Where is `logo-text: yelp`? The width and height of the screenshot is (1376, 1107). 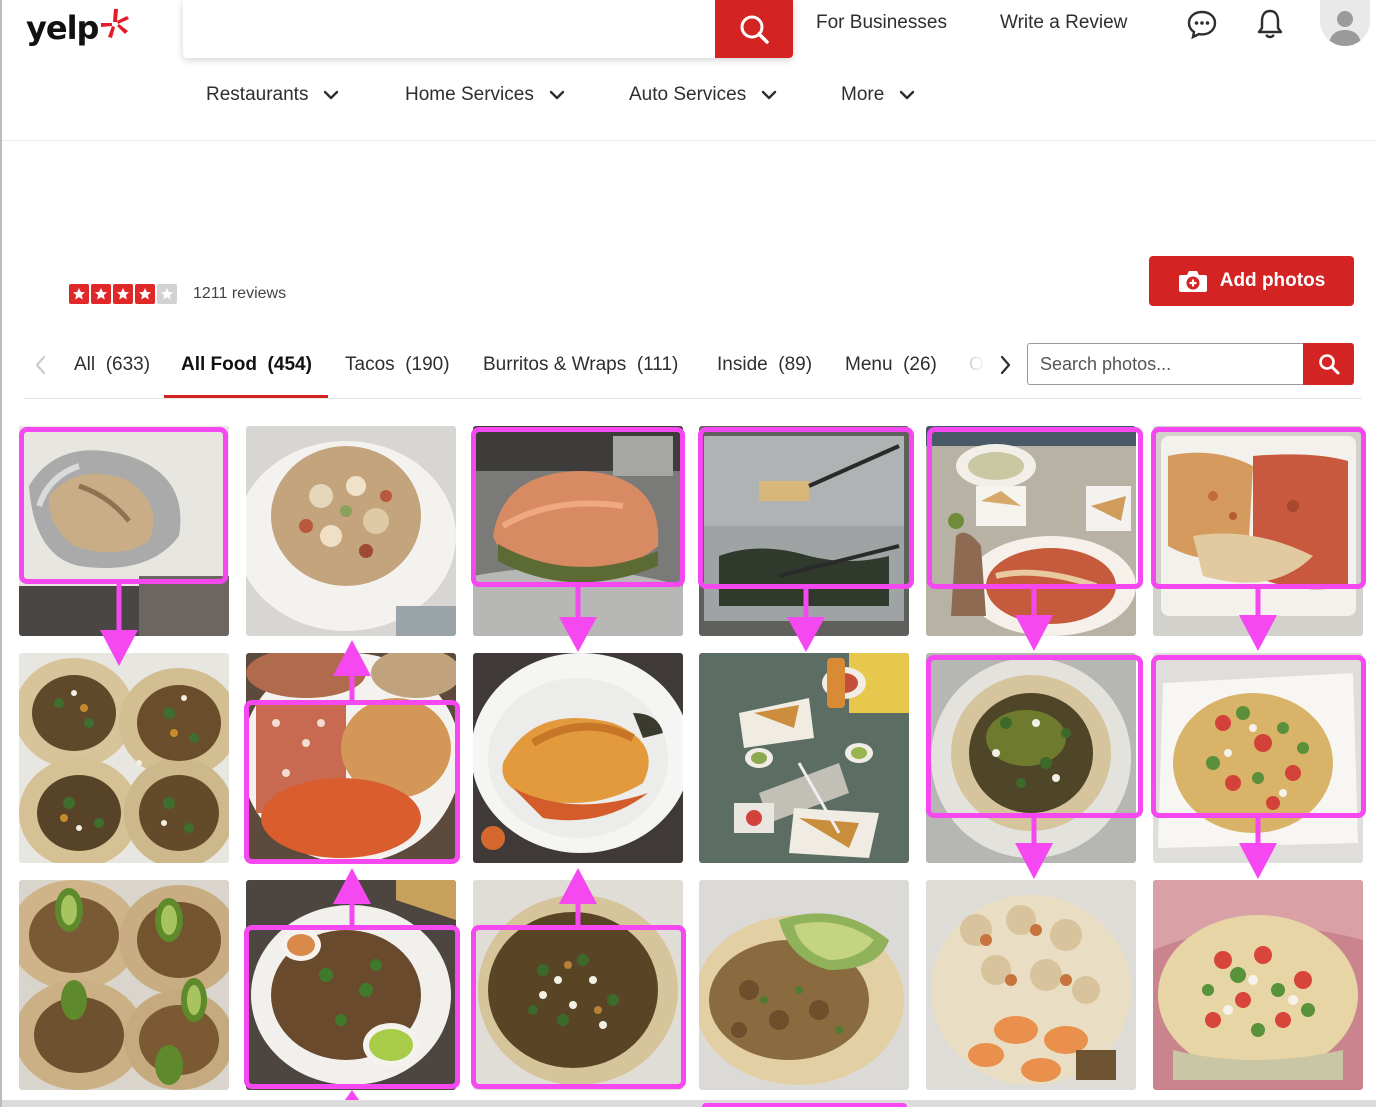 logo-text: yelp is located at coordinates (62, 28).